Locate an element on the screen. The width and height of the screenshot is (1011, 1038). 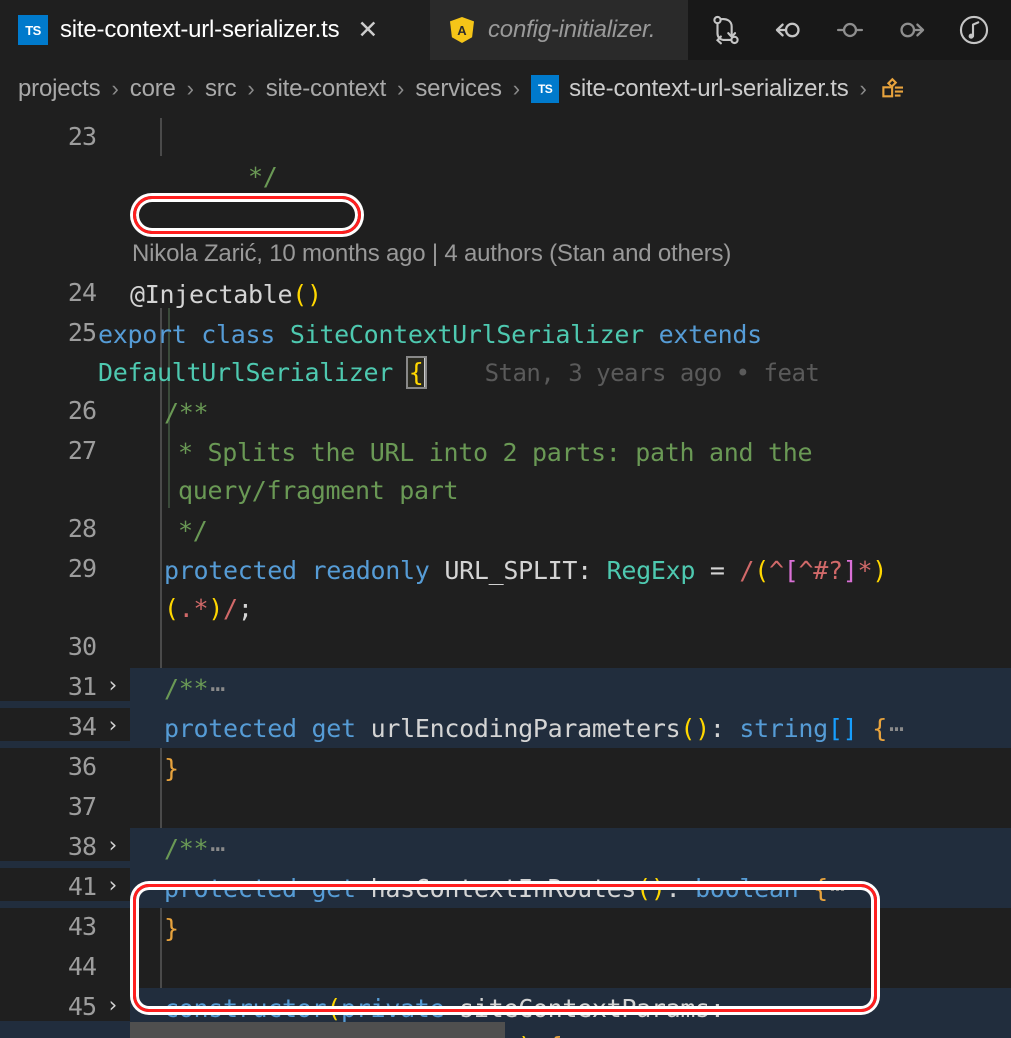
code-line-24: 24 @Injectable() is located at coordinates (505, 294).